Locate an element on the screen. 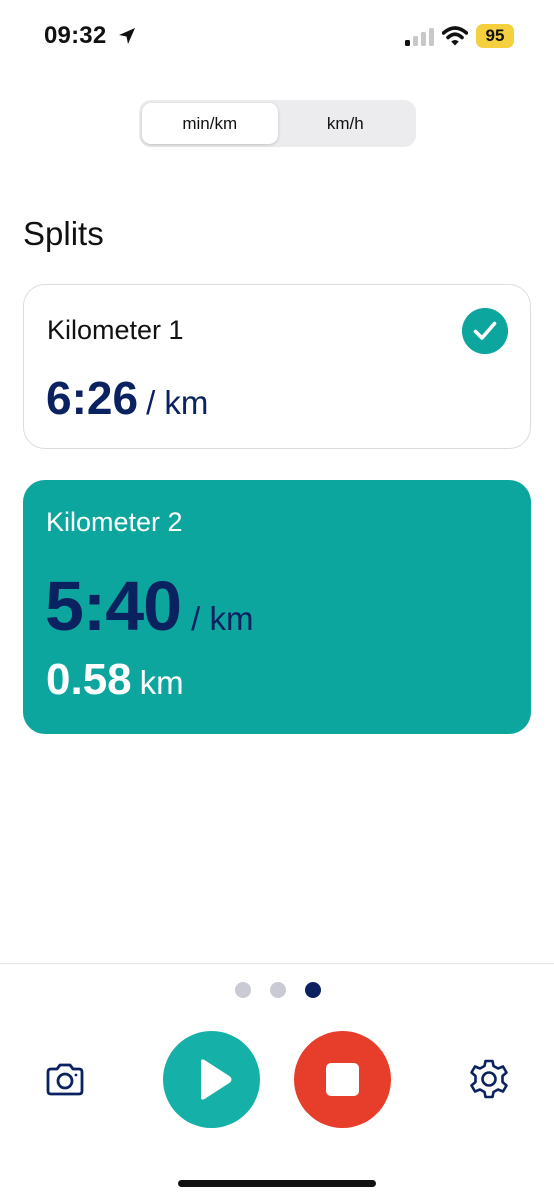  play-icon is located at coordinates (216, 1079).